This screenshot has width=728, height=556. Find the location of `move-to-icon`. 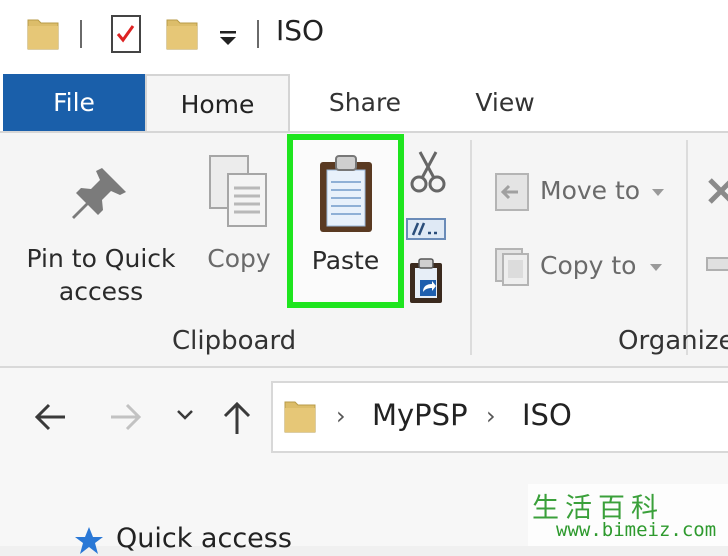

move-to-icon is located at coordinates (512, 192).